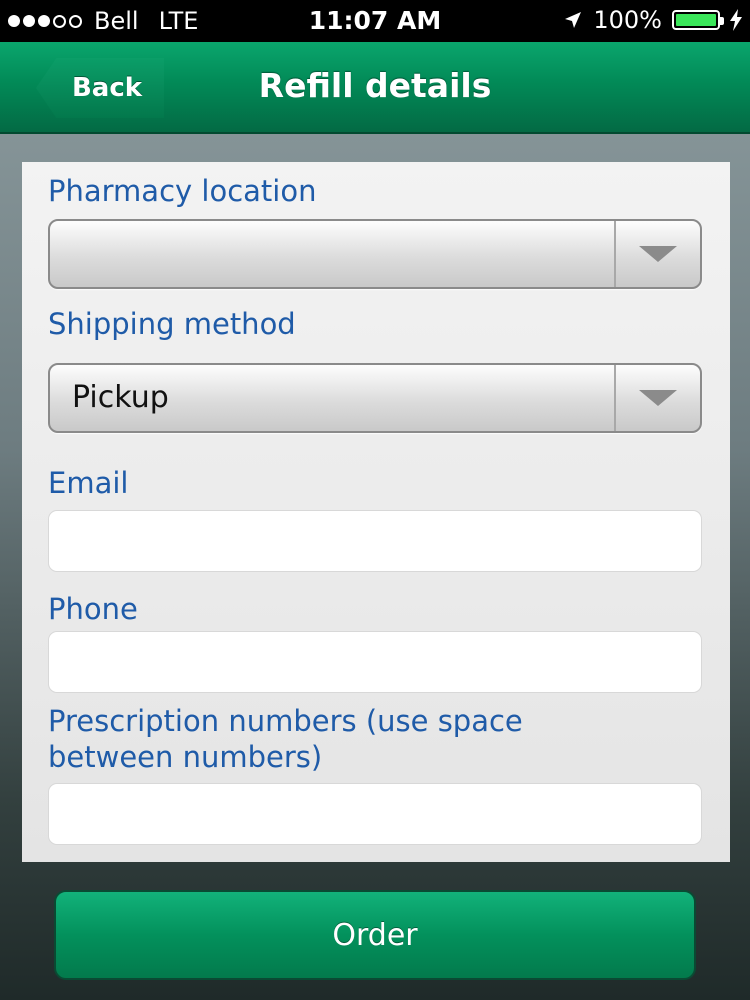 The height and width of the screenshot is (1000, 750). Describe the element at coordinates (375, 935) in the screenshot. I see `order-button: Order` at that location.